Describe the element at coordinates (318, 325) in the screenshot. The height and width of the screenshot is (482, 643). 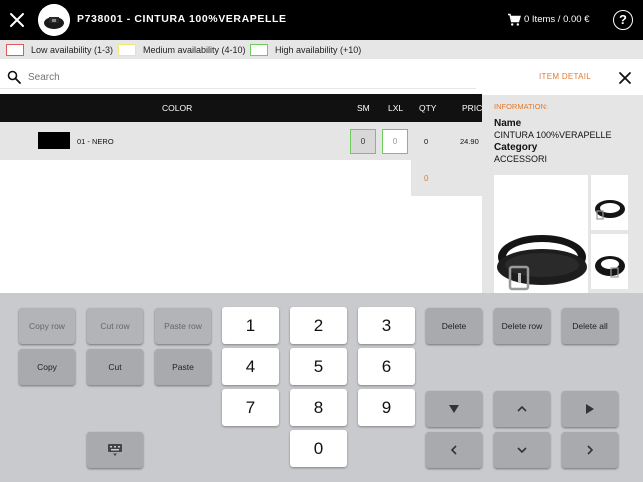
I see `digit-2-button: 2` at that location.